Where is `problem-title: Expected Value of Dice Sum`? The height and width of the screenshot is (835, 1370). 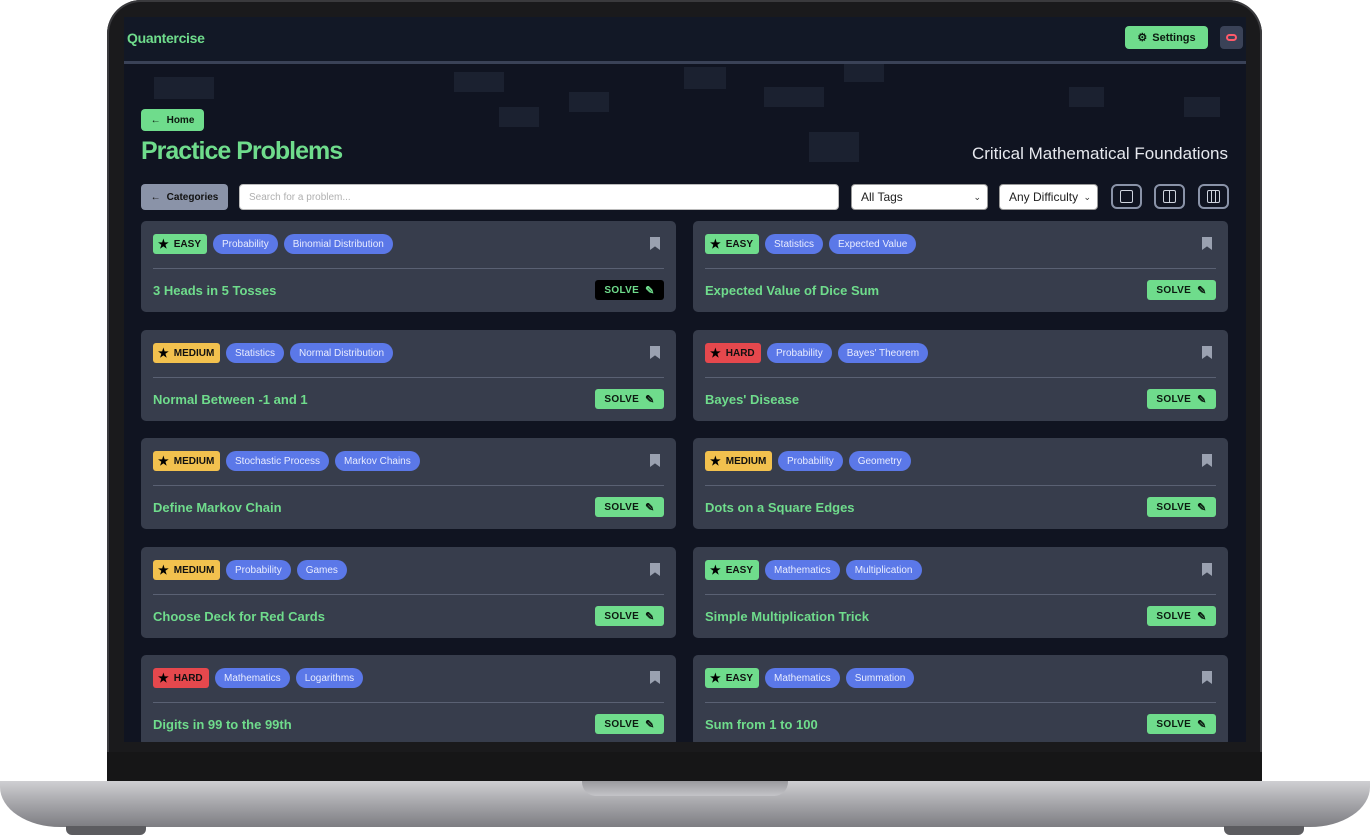 problem-title: Expected Value of Dice Sum is located at coordinates (792, 290).